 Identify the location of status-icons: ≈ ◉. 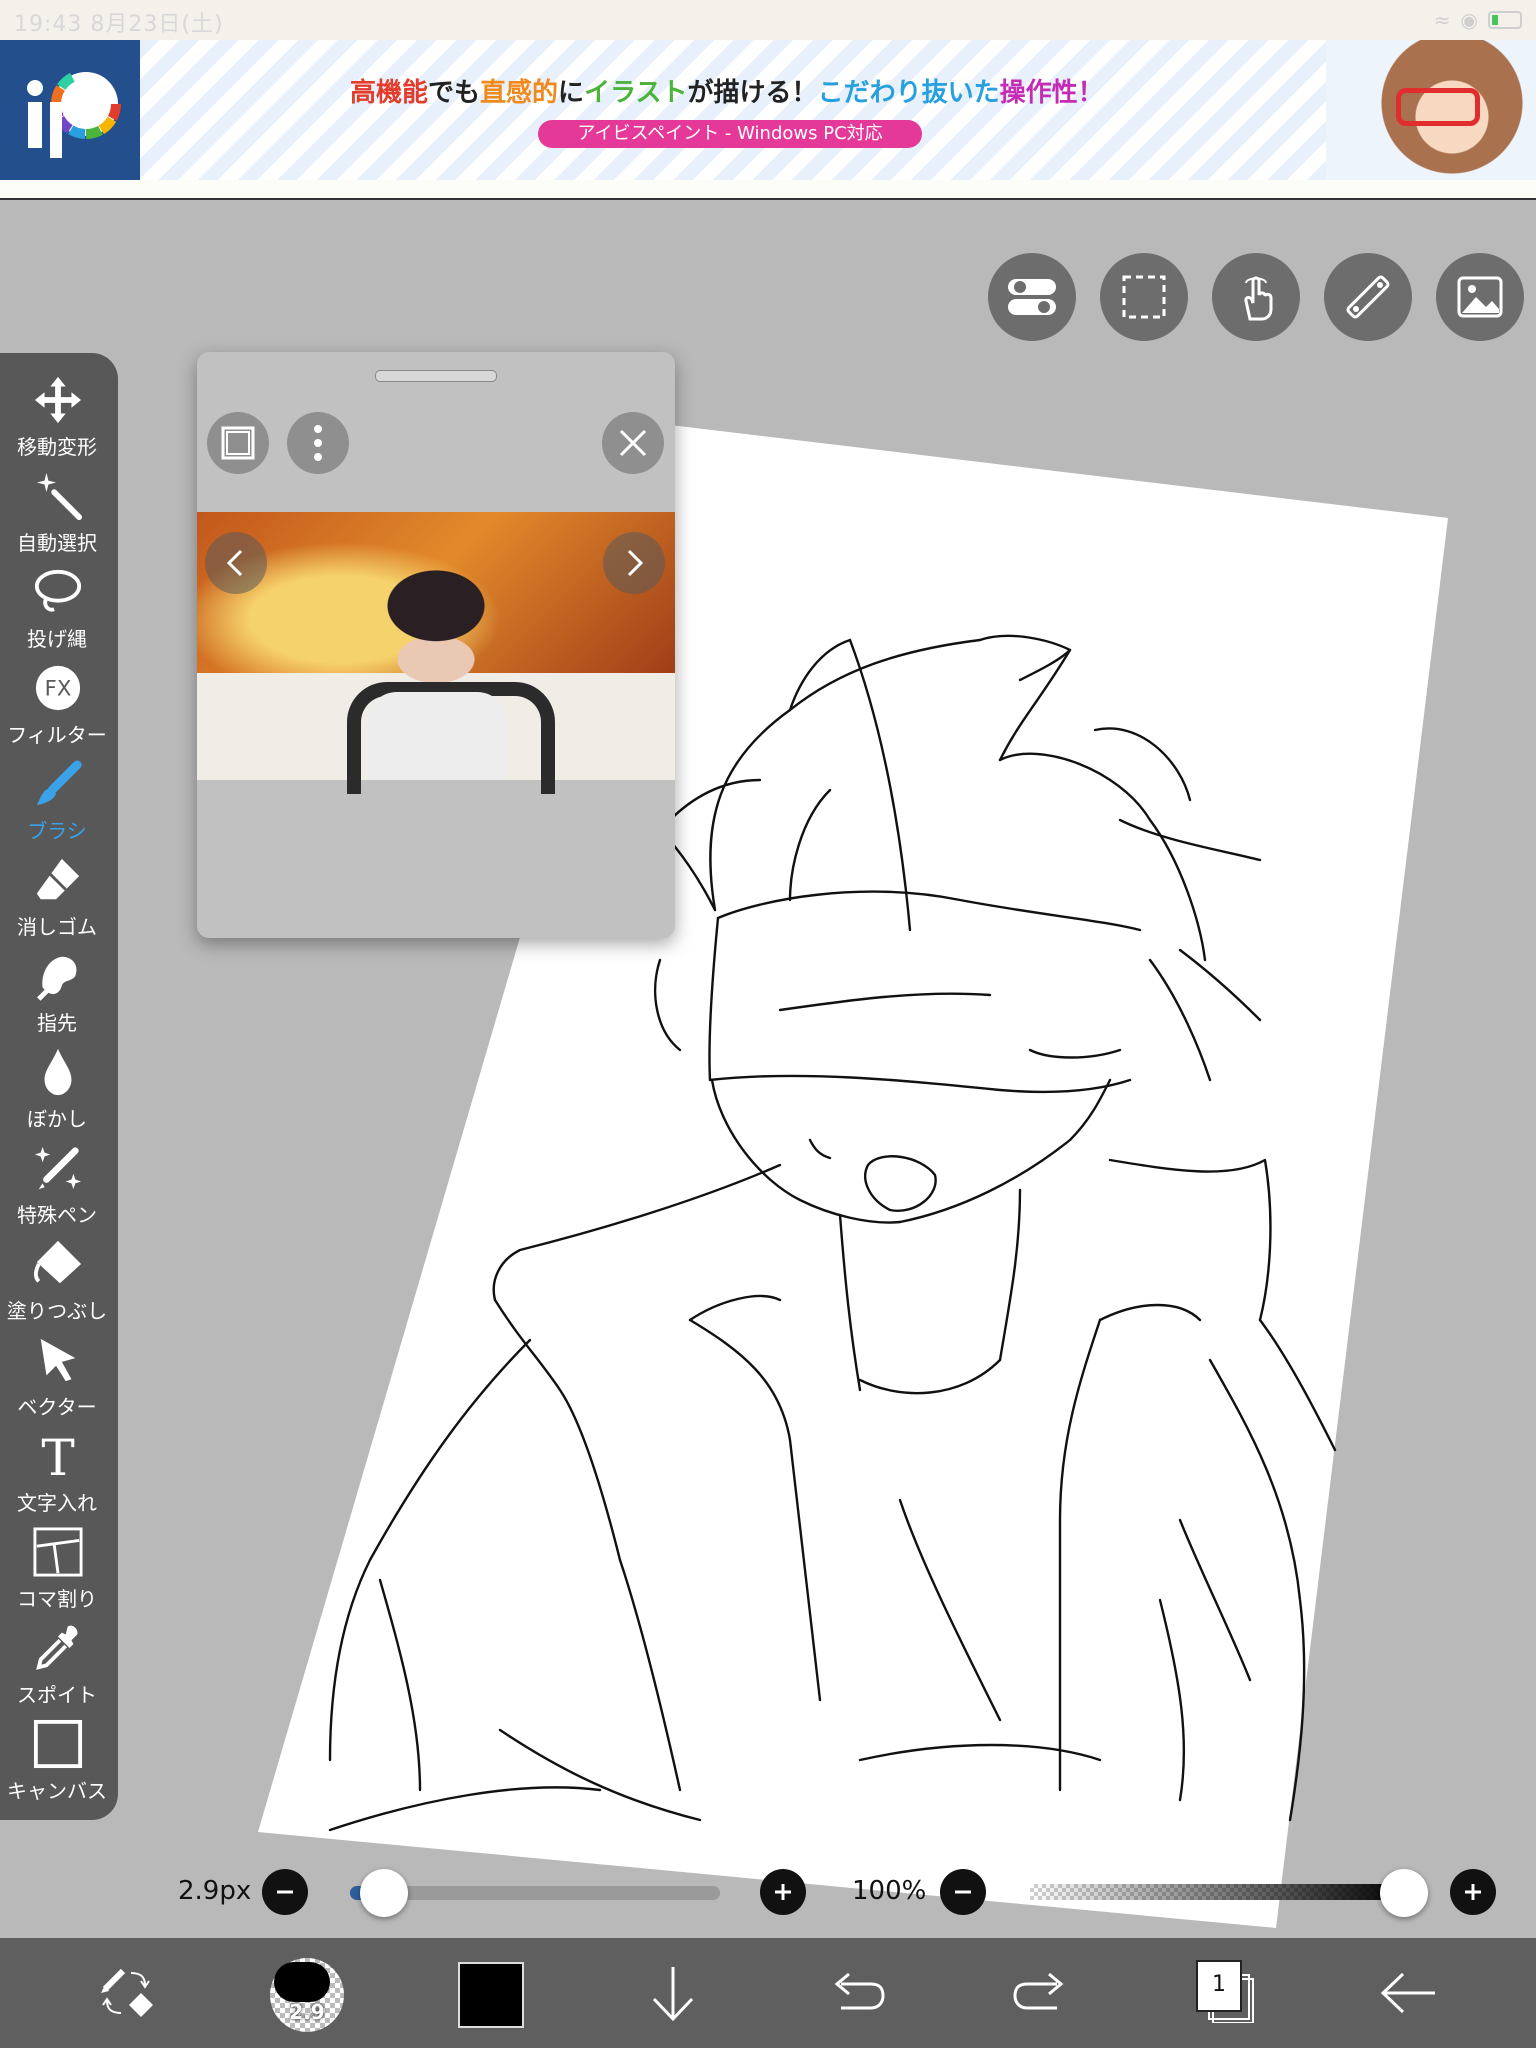
(1478, 20).